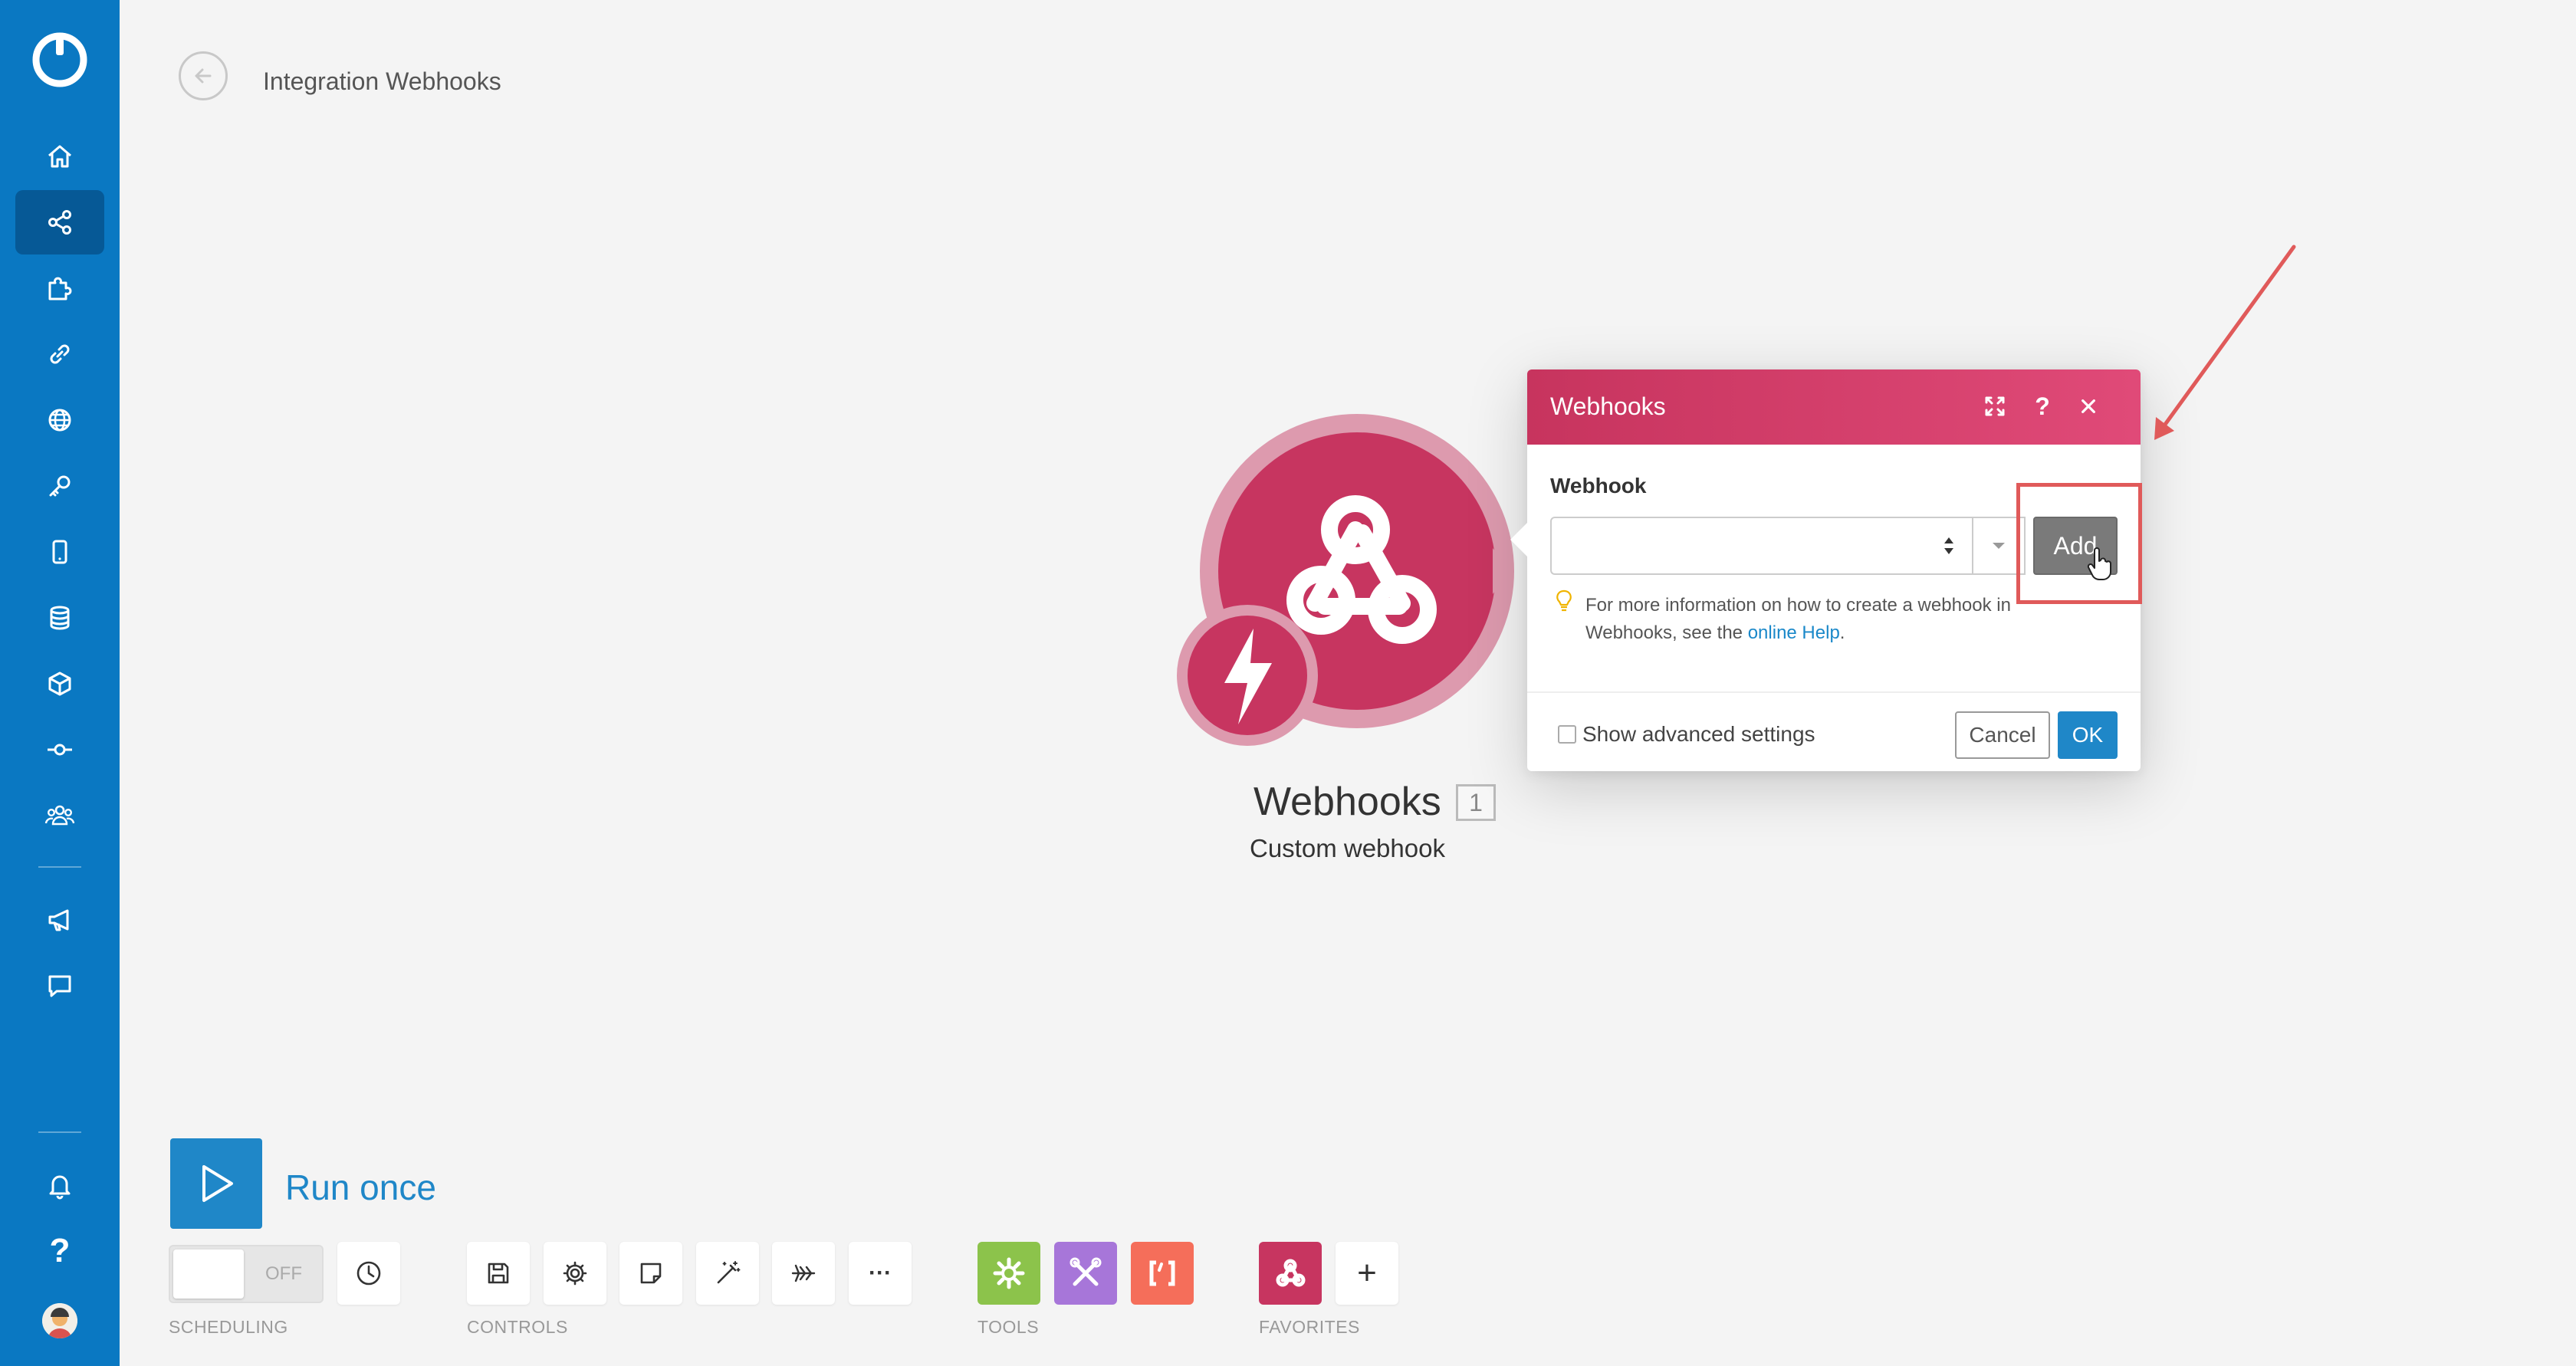  Describe the element at coordinates (1348, 848) in the screenshot. I see `module-subtitle: Custom webhook` at that location.